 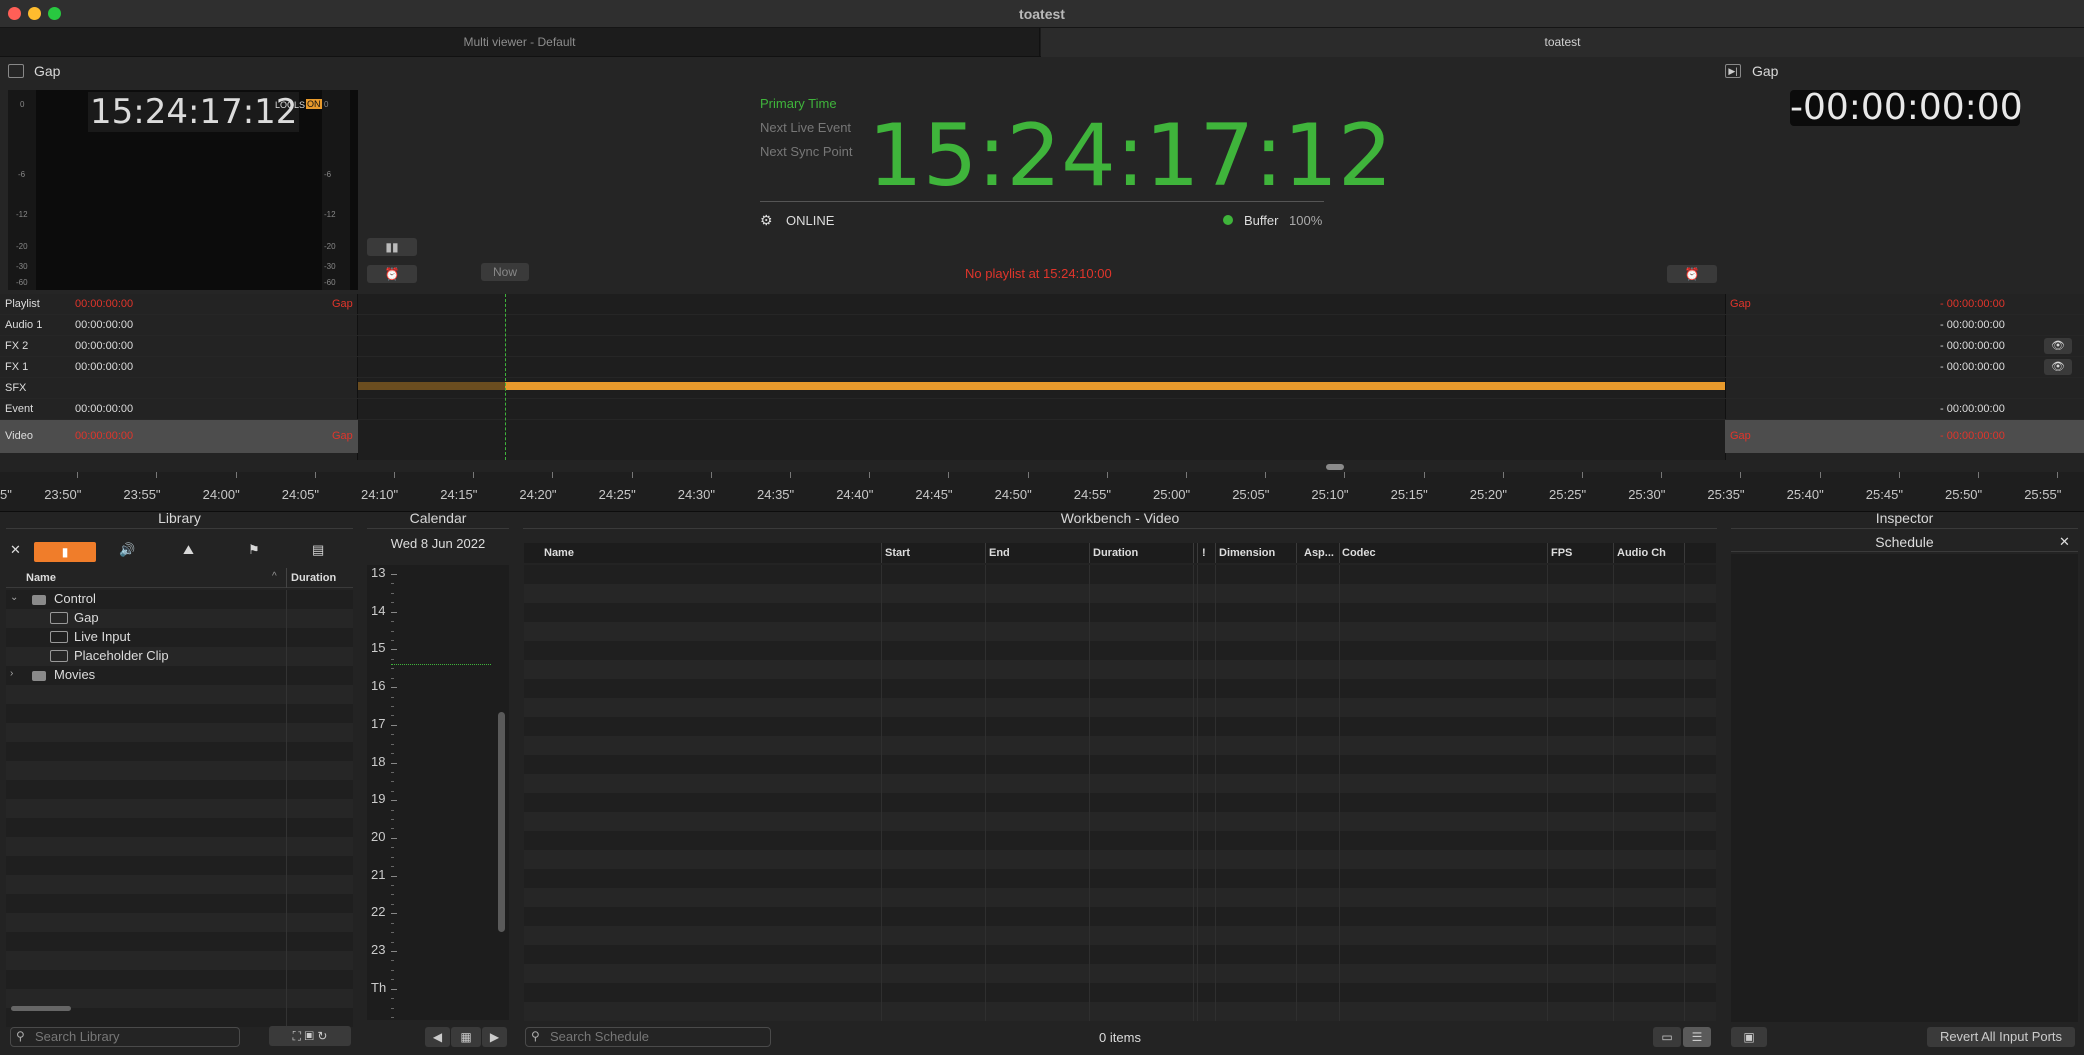 I want to click on calendar-icon: ▤, so click(x=318, y=549).